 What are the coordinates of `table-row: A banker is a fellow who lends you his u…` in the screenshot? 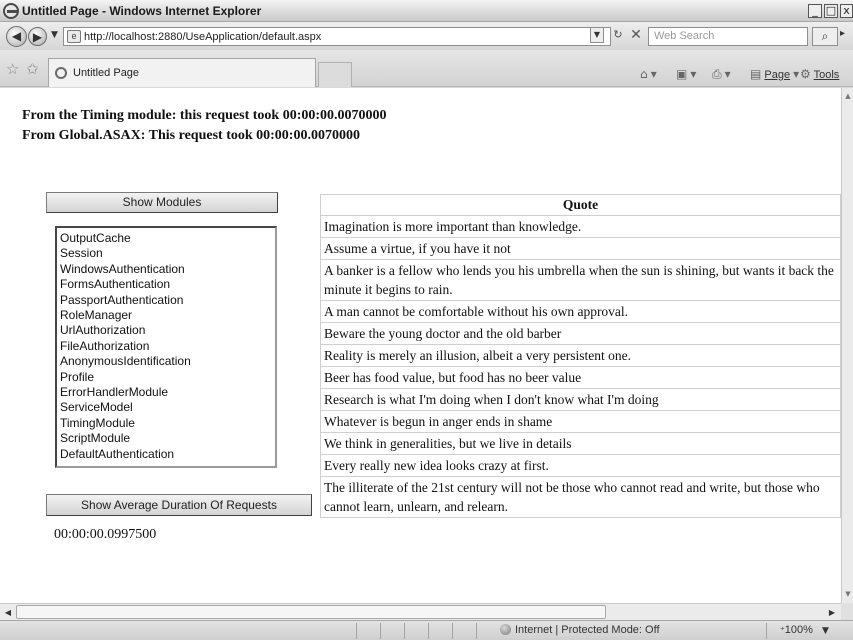 It's located at (580, 280).